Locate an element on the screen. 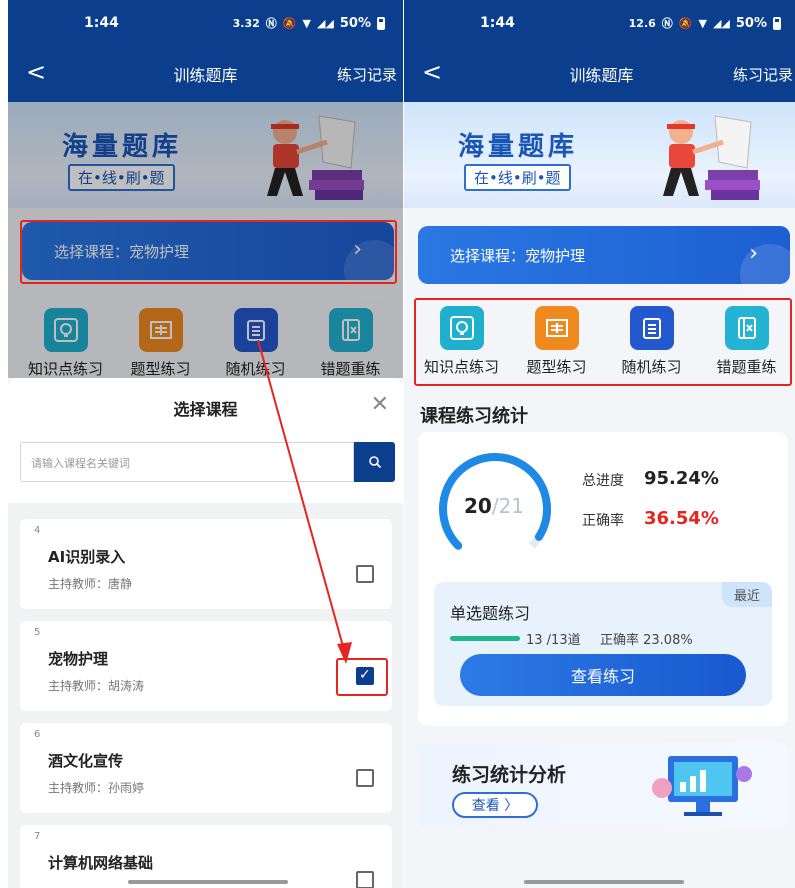 The image size is (795, 888). analytics-illustration is located at coordinates (702, 786).